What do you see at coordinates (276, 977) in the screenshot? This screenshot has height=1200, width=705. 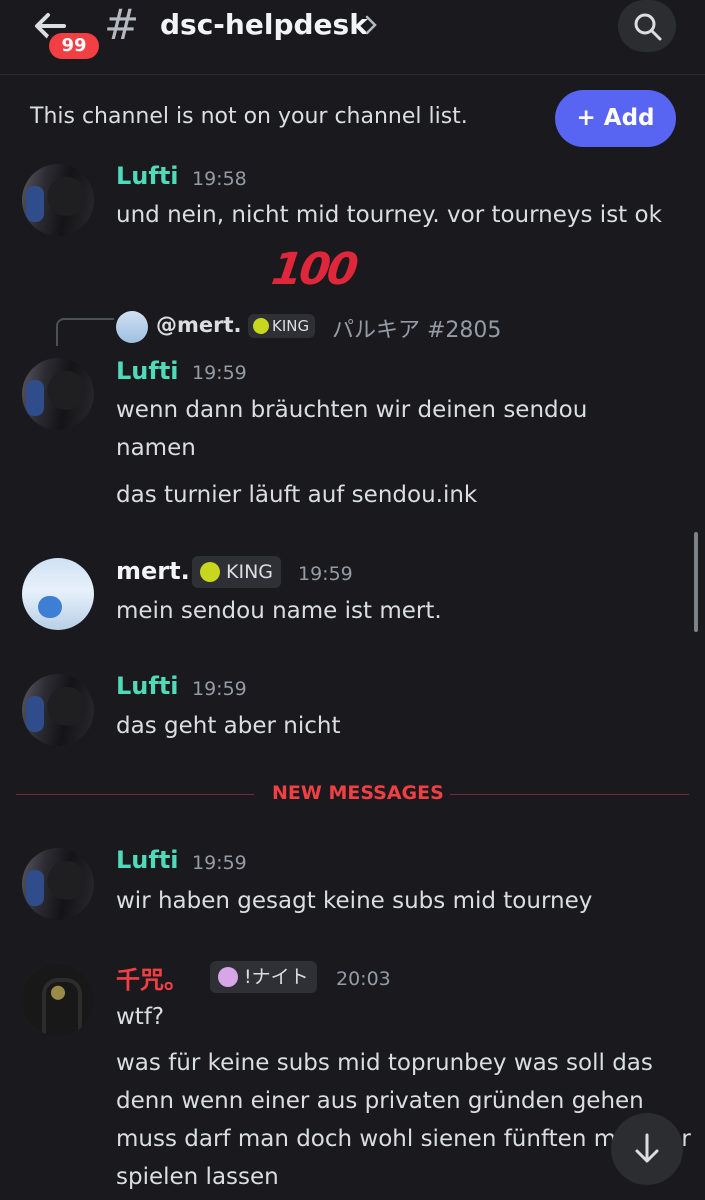 I see `role-label: !ナイト` at bounding box center [276, 977].